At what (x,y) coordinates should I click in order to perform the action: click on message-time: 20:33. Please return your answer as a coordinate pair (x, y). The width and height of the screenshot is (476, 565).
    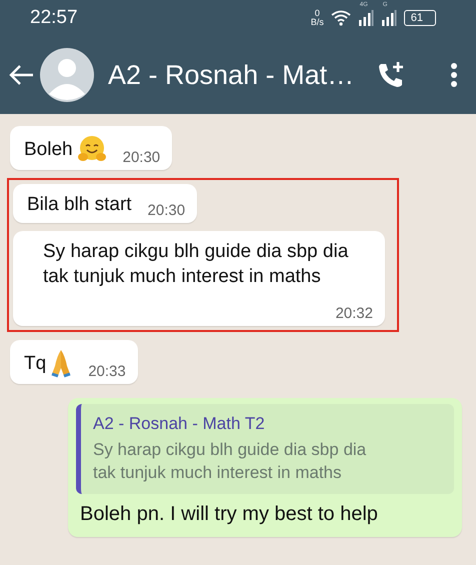
    Looking at the image, I should click on (107, 371).